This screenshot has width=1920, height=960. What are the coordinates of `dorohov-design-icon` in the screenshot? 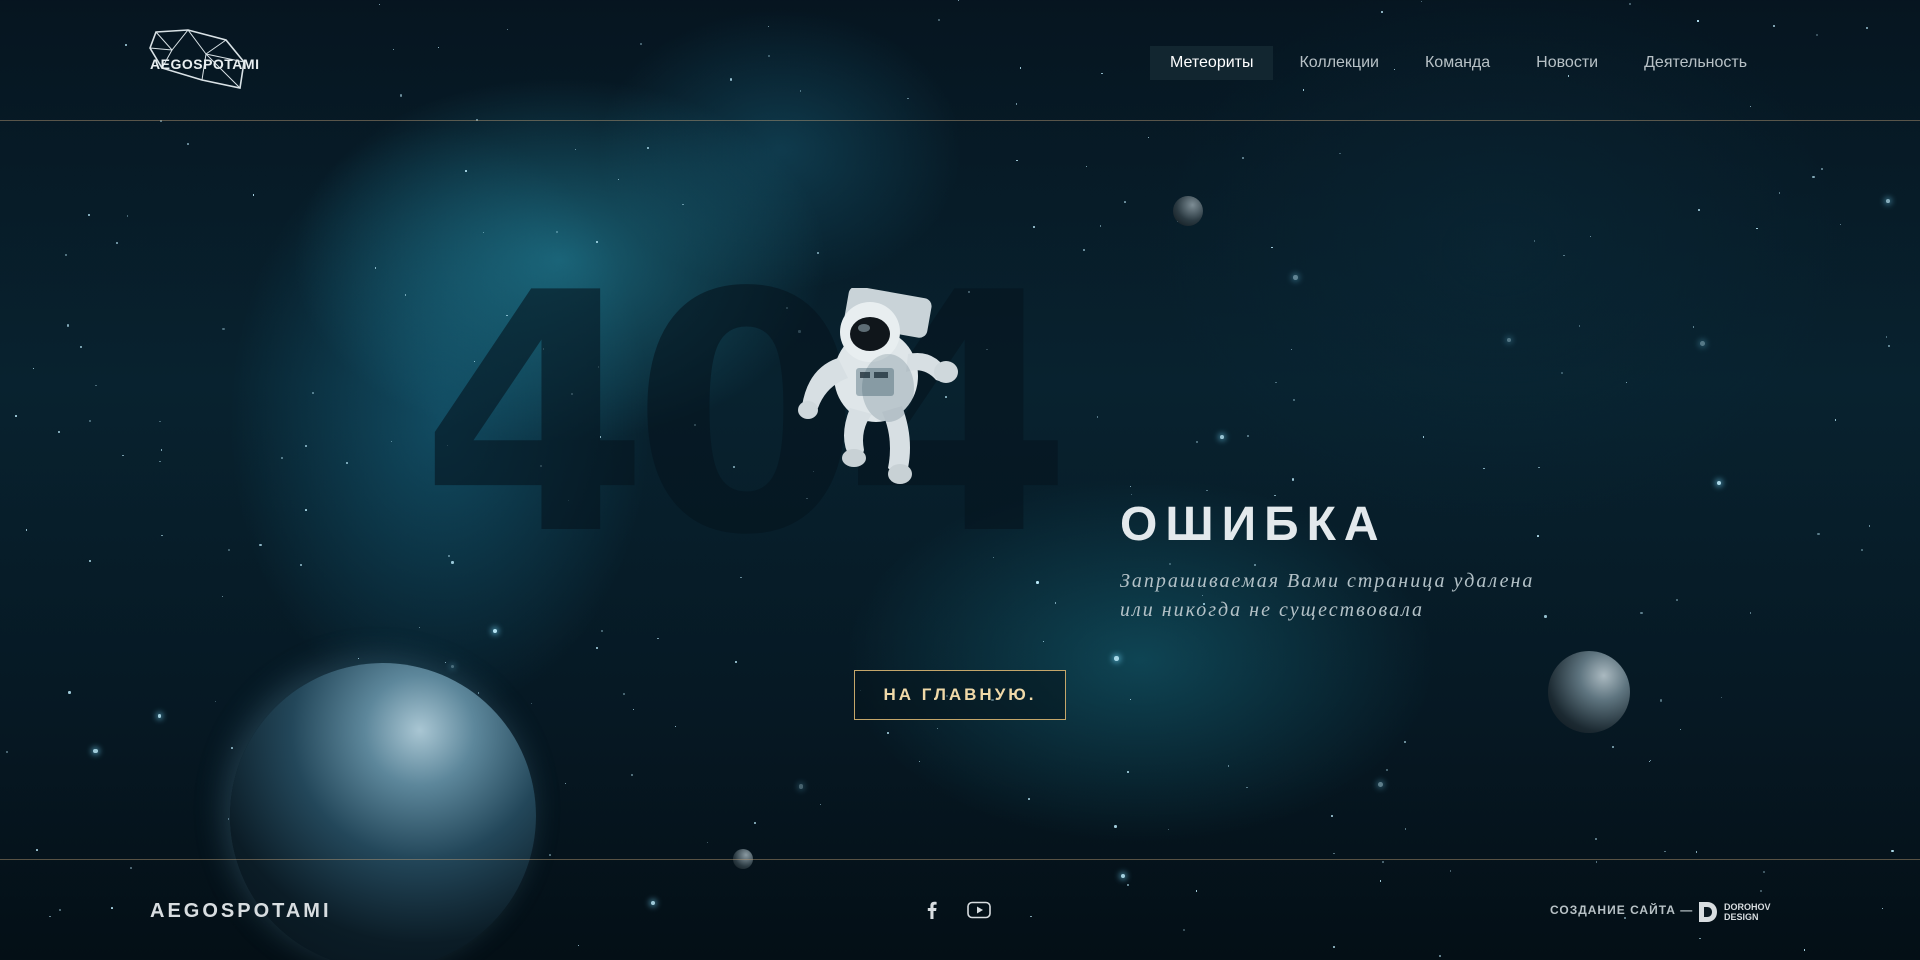 It's located at (1708, 912).